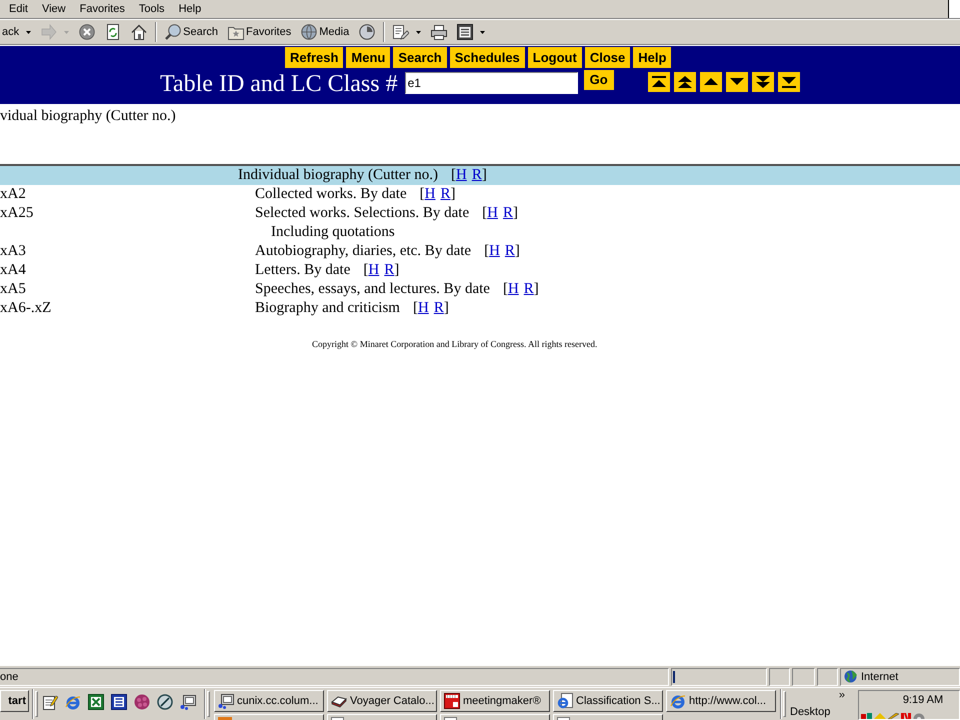  Describe the element at coordinates (102, 9) in the screenshot. I see `menu-item: Favorites` at that location.